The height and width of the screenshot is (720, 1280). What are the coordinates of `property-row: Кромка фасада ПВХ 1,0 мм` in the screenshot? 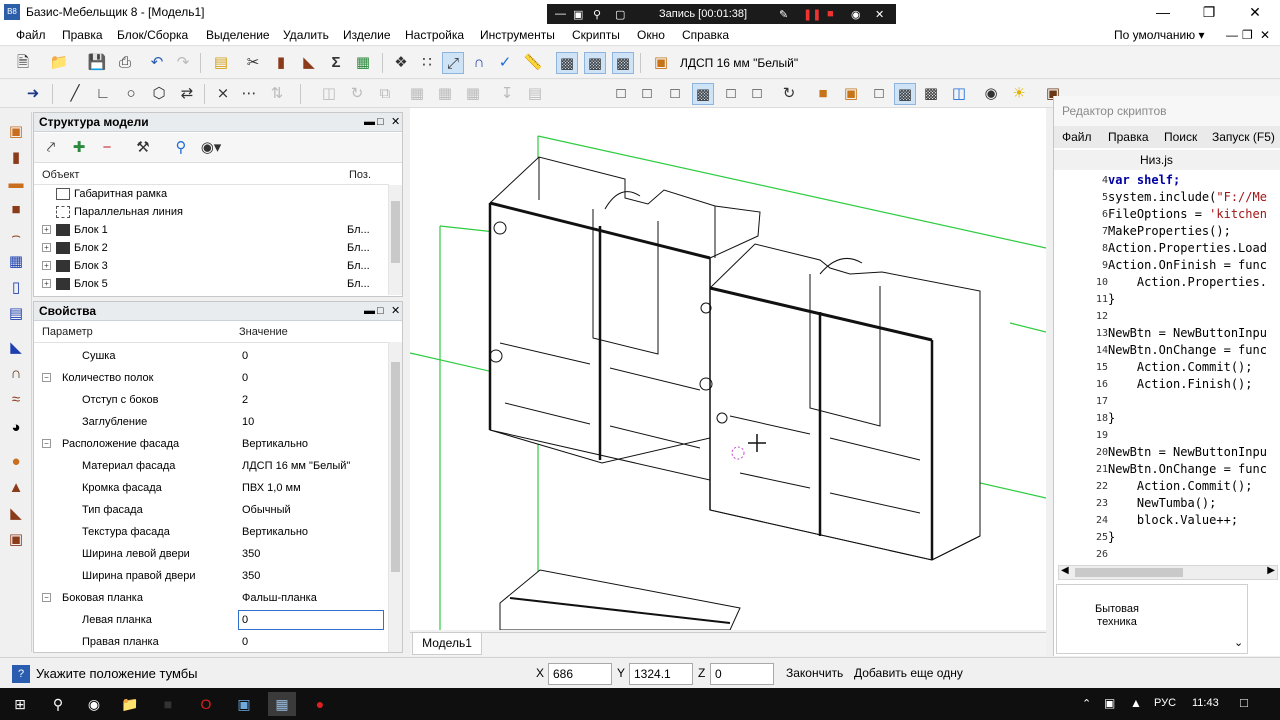 It's located at (209, 488).